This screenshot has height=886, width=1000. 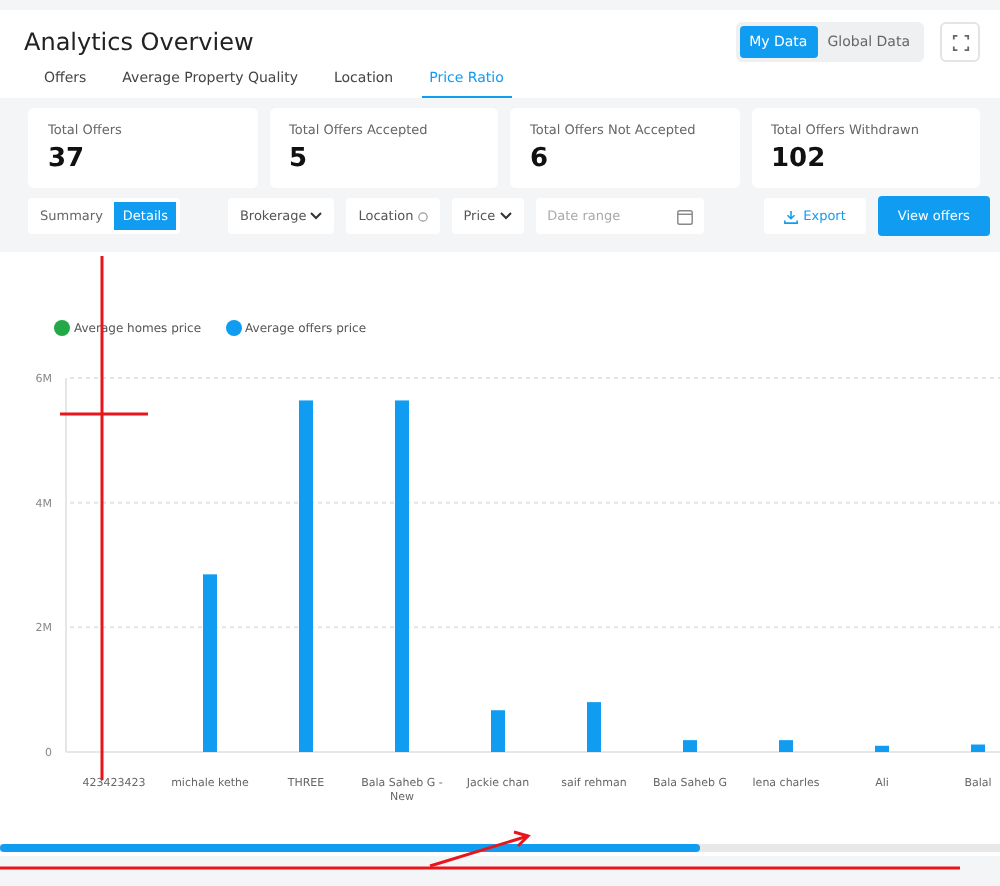 I want to click on page-title: Analytics Overview, so click(x=139, y=42).